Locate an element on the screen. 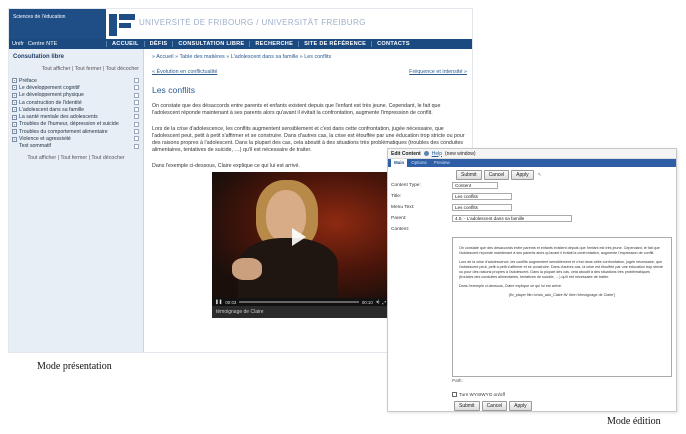 The image size is (686, 434). prev-page-link: « Évolution en conflictualité is located at coordinates (184, 72).